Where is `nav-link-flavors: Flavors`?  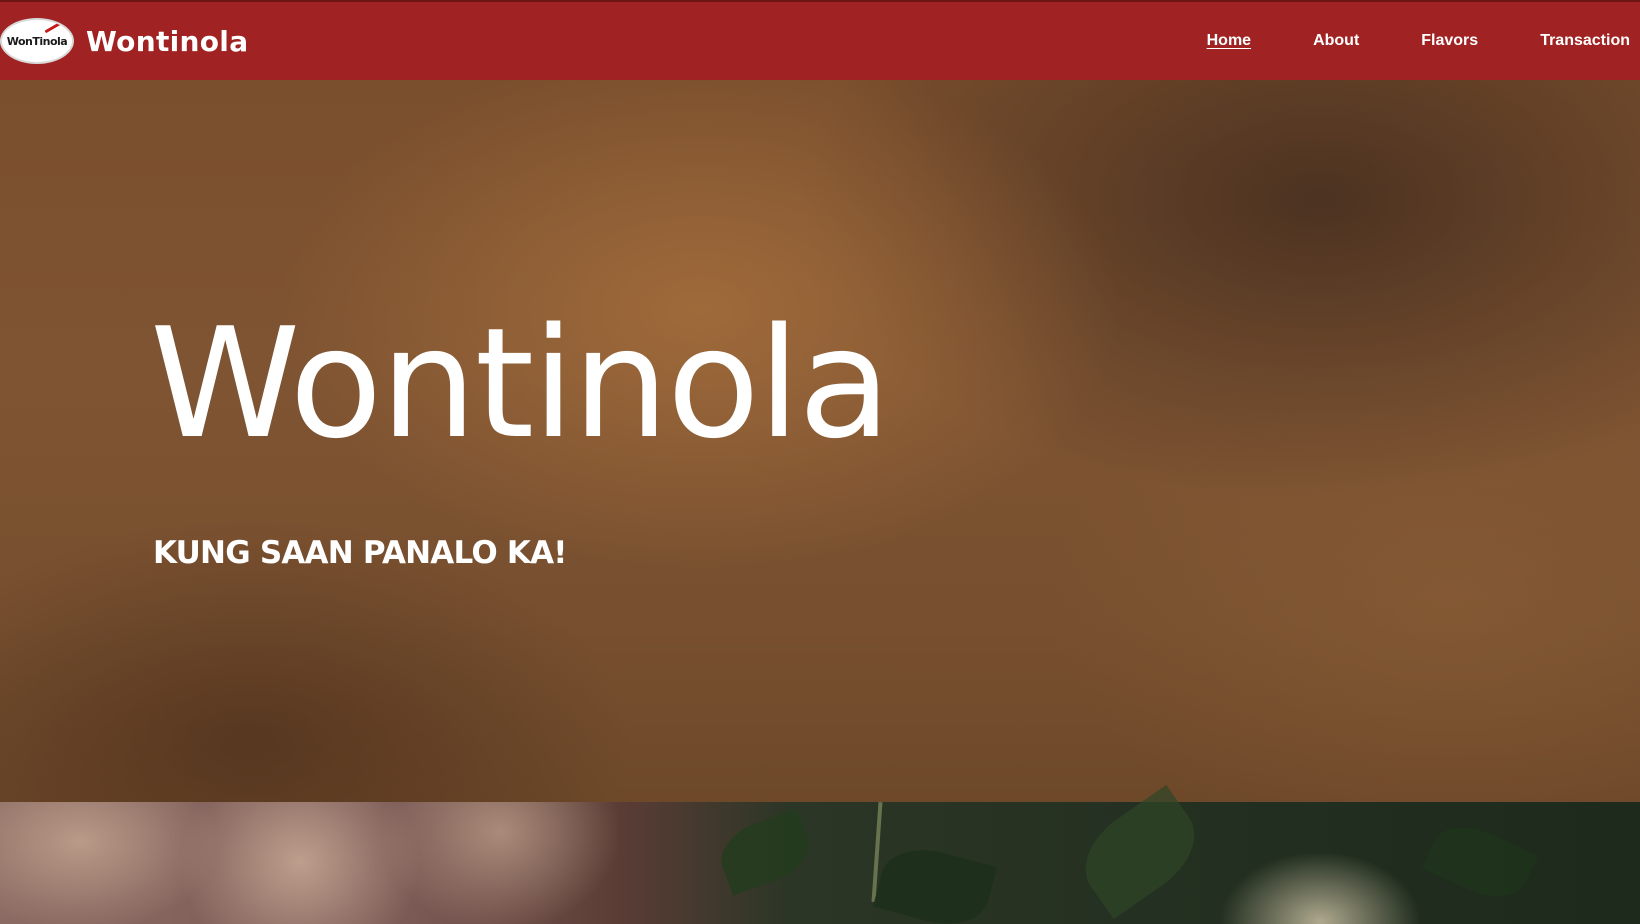 nav-link-flavors: Flavors is located at coordinates (1449, 41).